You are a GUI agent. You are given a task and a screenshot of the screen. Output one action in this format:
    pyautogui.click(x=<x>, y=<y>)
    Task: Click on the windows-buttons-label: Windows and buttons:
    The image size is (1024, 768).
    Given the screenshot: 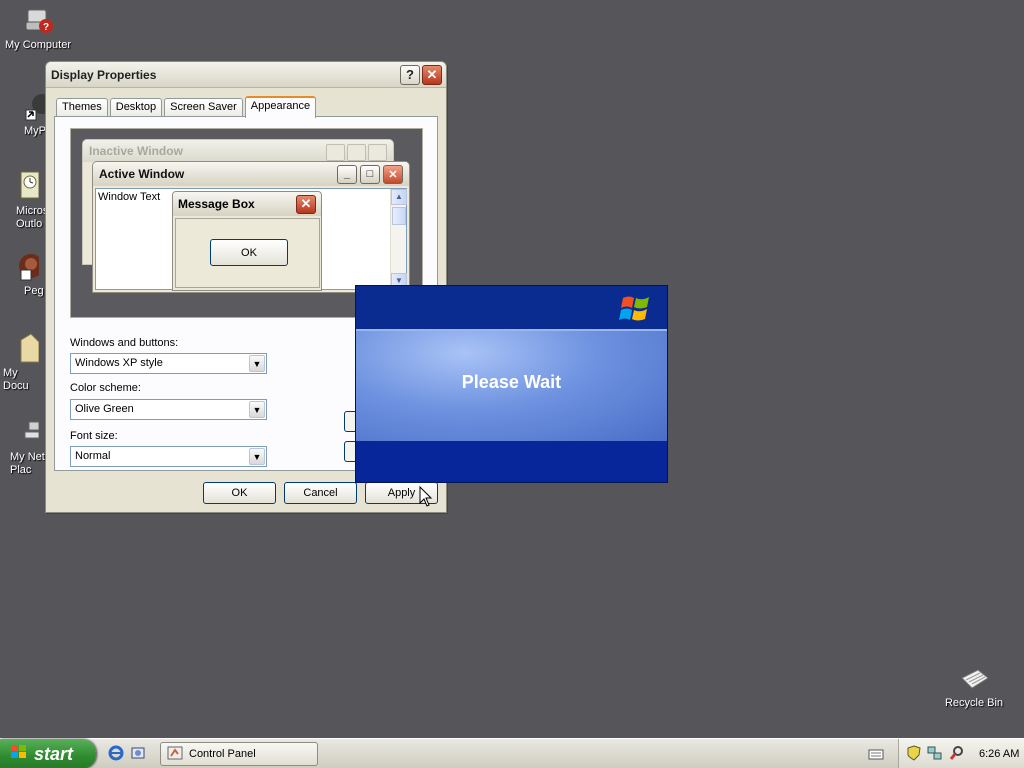 What is the action you would take?
    pyautogui.click(x=124, y=343)
    